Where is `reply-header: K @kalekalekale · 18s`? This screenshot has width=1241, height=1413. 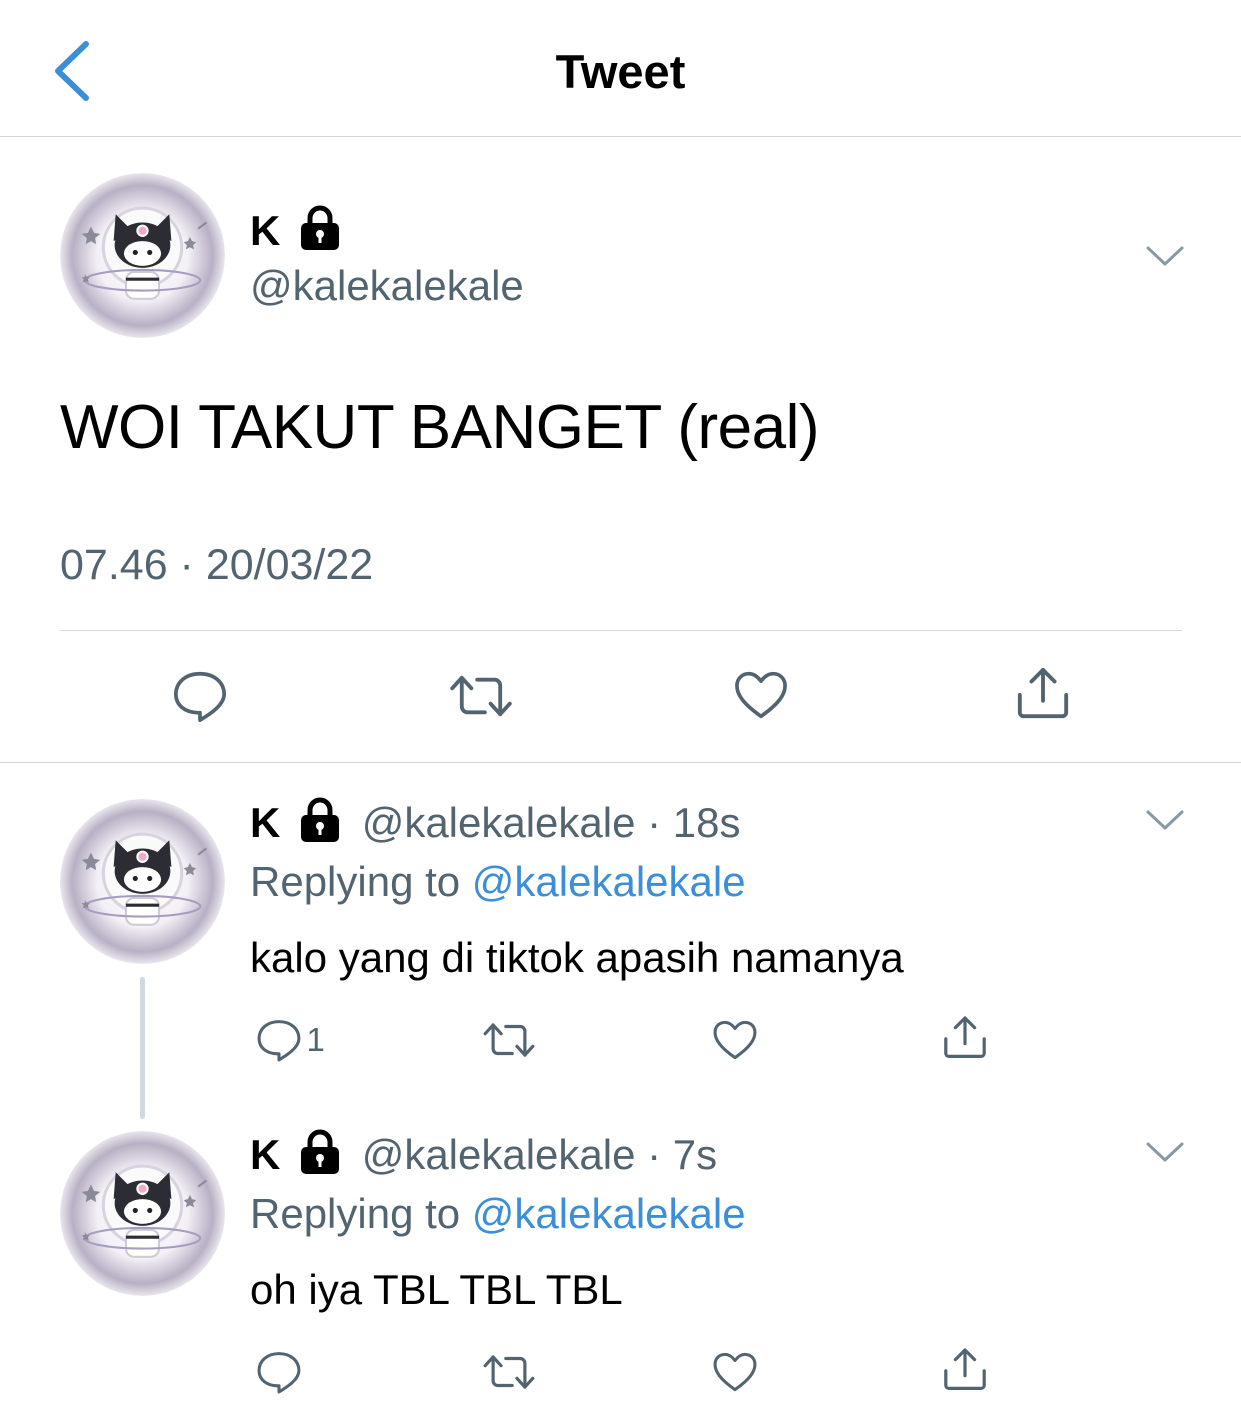
reply-header: K @kalekalekale · 18s is located at coordinates (495, 822).